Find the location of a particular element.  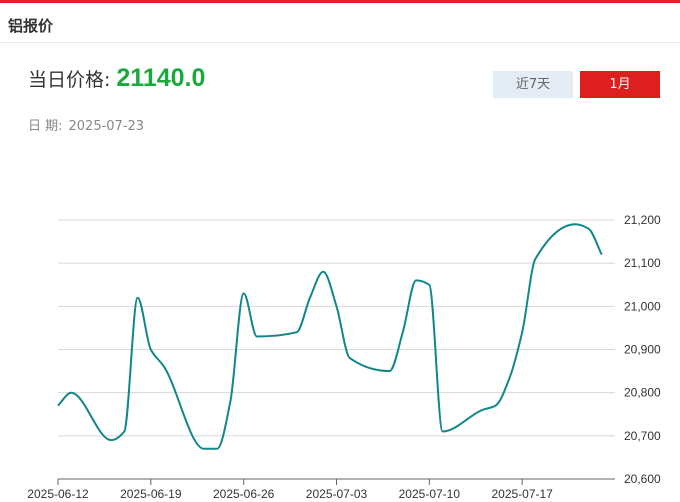

y-tick-label: 20,800 is located at coordinates (642, 393).